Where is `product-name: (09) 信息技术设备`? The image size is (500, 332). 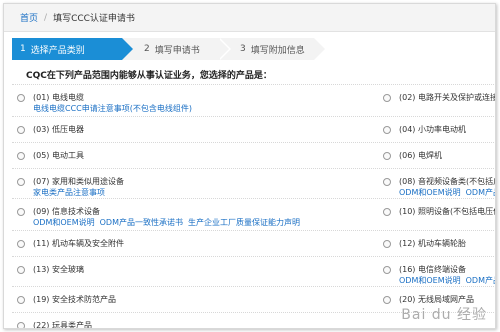
product-name: (09) 信息技术设备 is located at coordinates (66, 211).